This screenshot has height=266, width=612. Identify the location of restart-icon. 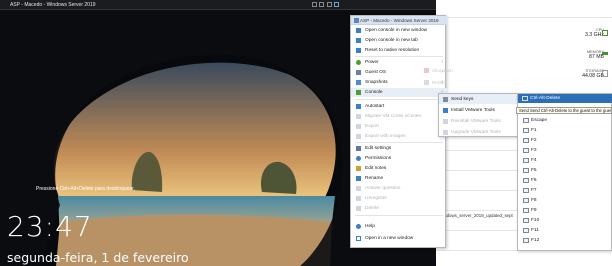
(426, 82).